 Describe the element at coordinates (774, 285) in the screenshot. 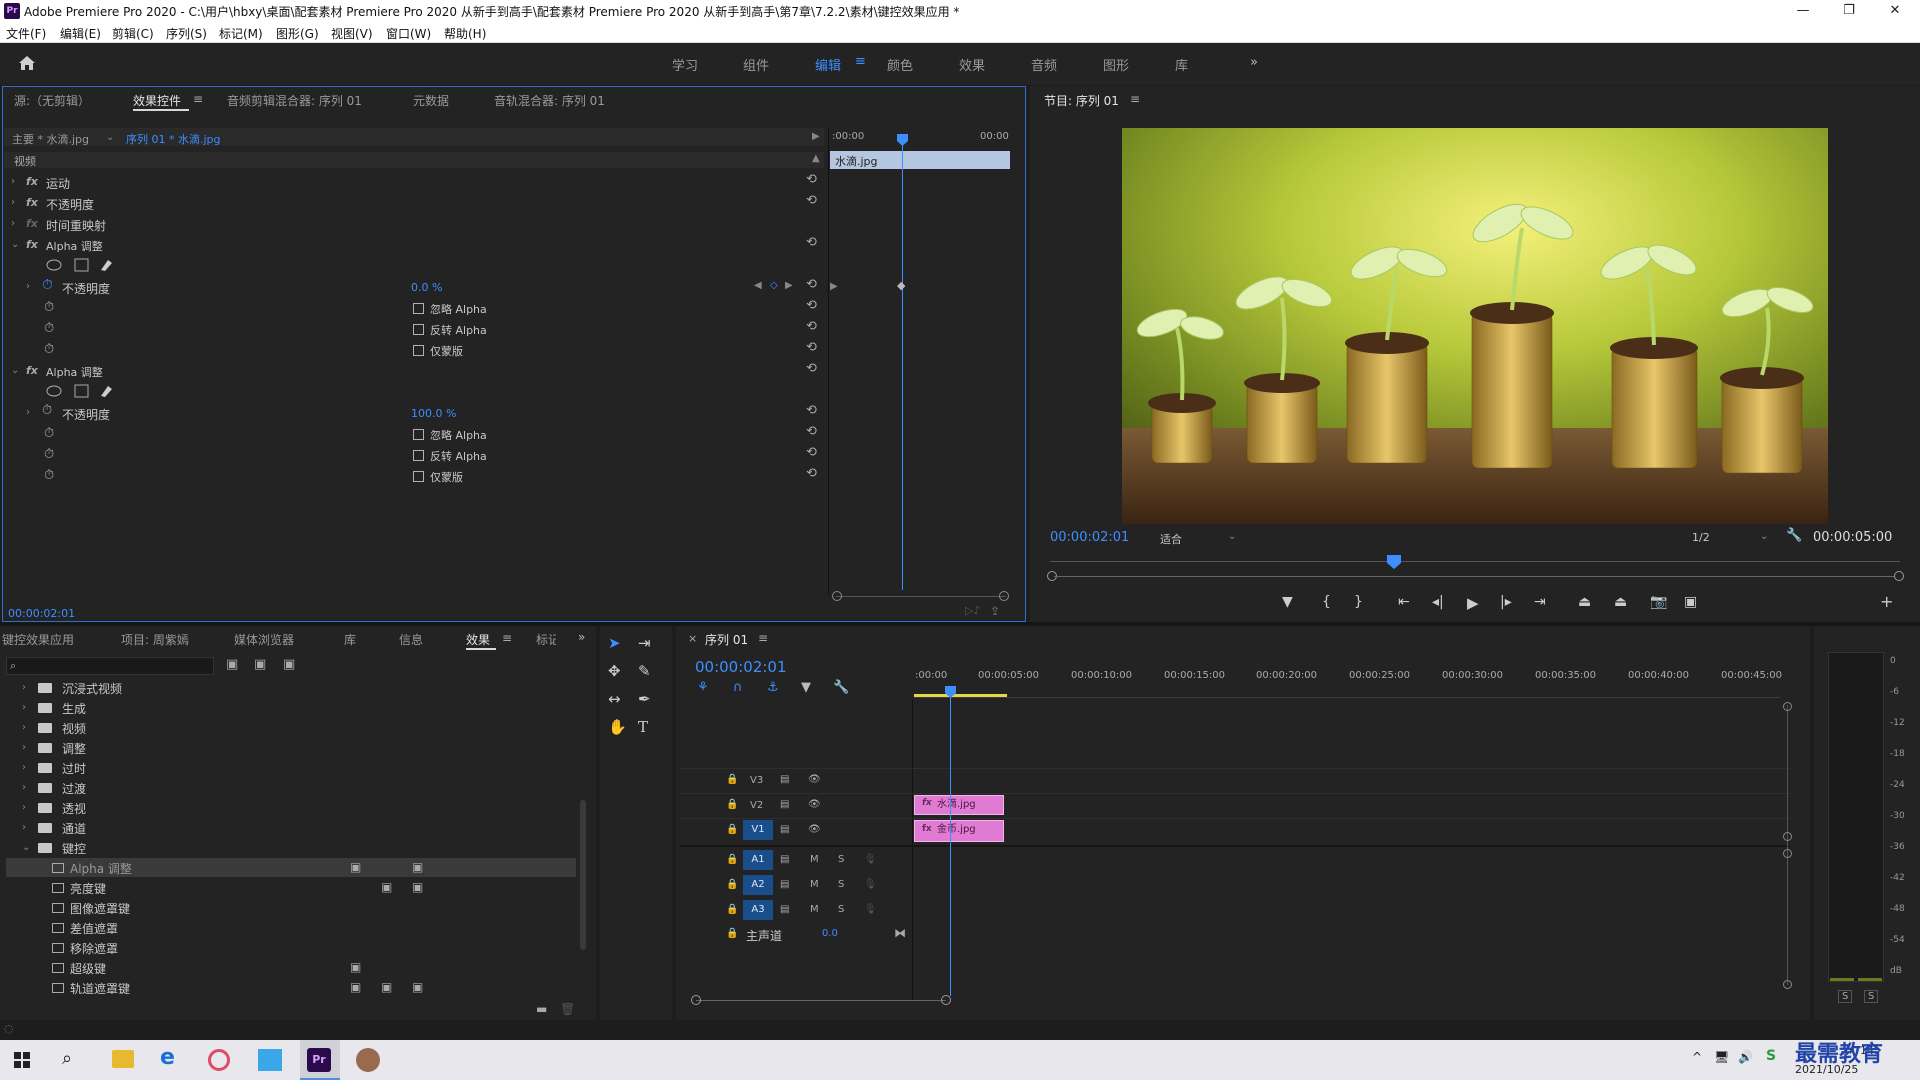

I see `add-keyframe-icon: ◇` at that location.